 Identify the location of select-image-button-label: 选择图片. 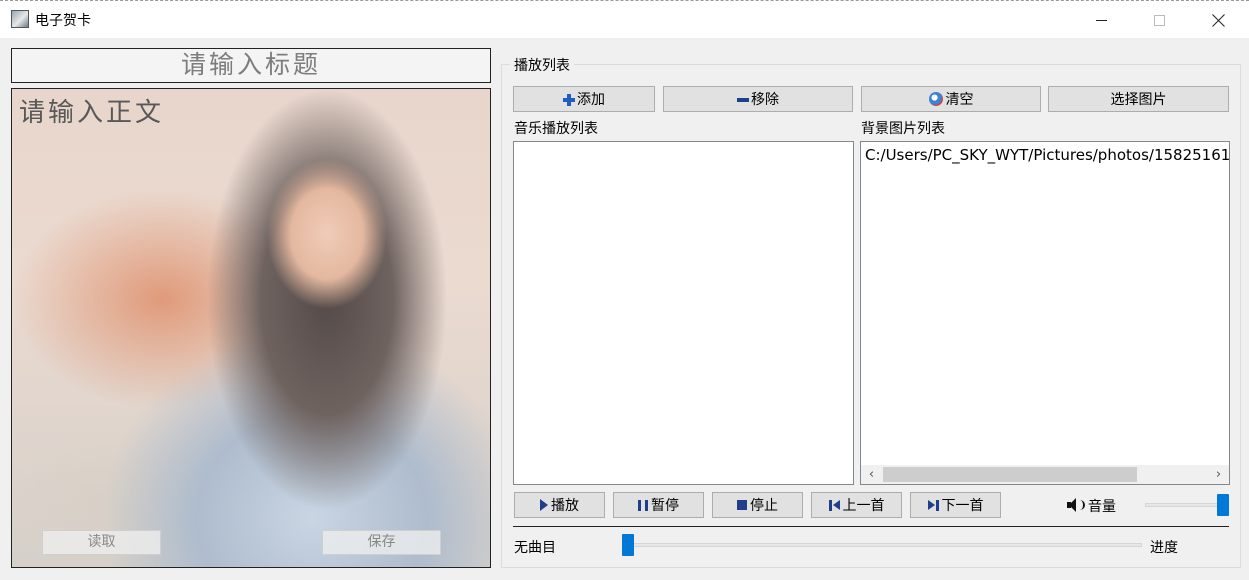
(1138, 100).